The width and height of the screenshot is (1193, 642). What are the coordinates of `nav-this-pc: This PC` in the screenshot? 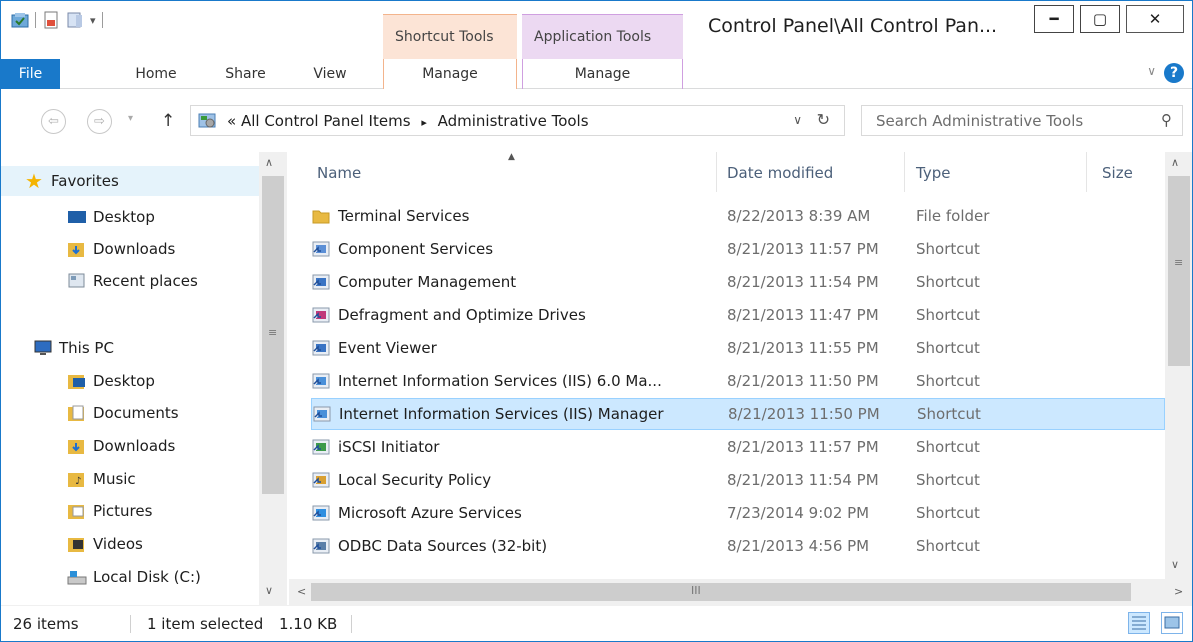 It's located at (57, 348).